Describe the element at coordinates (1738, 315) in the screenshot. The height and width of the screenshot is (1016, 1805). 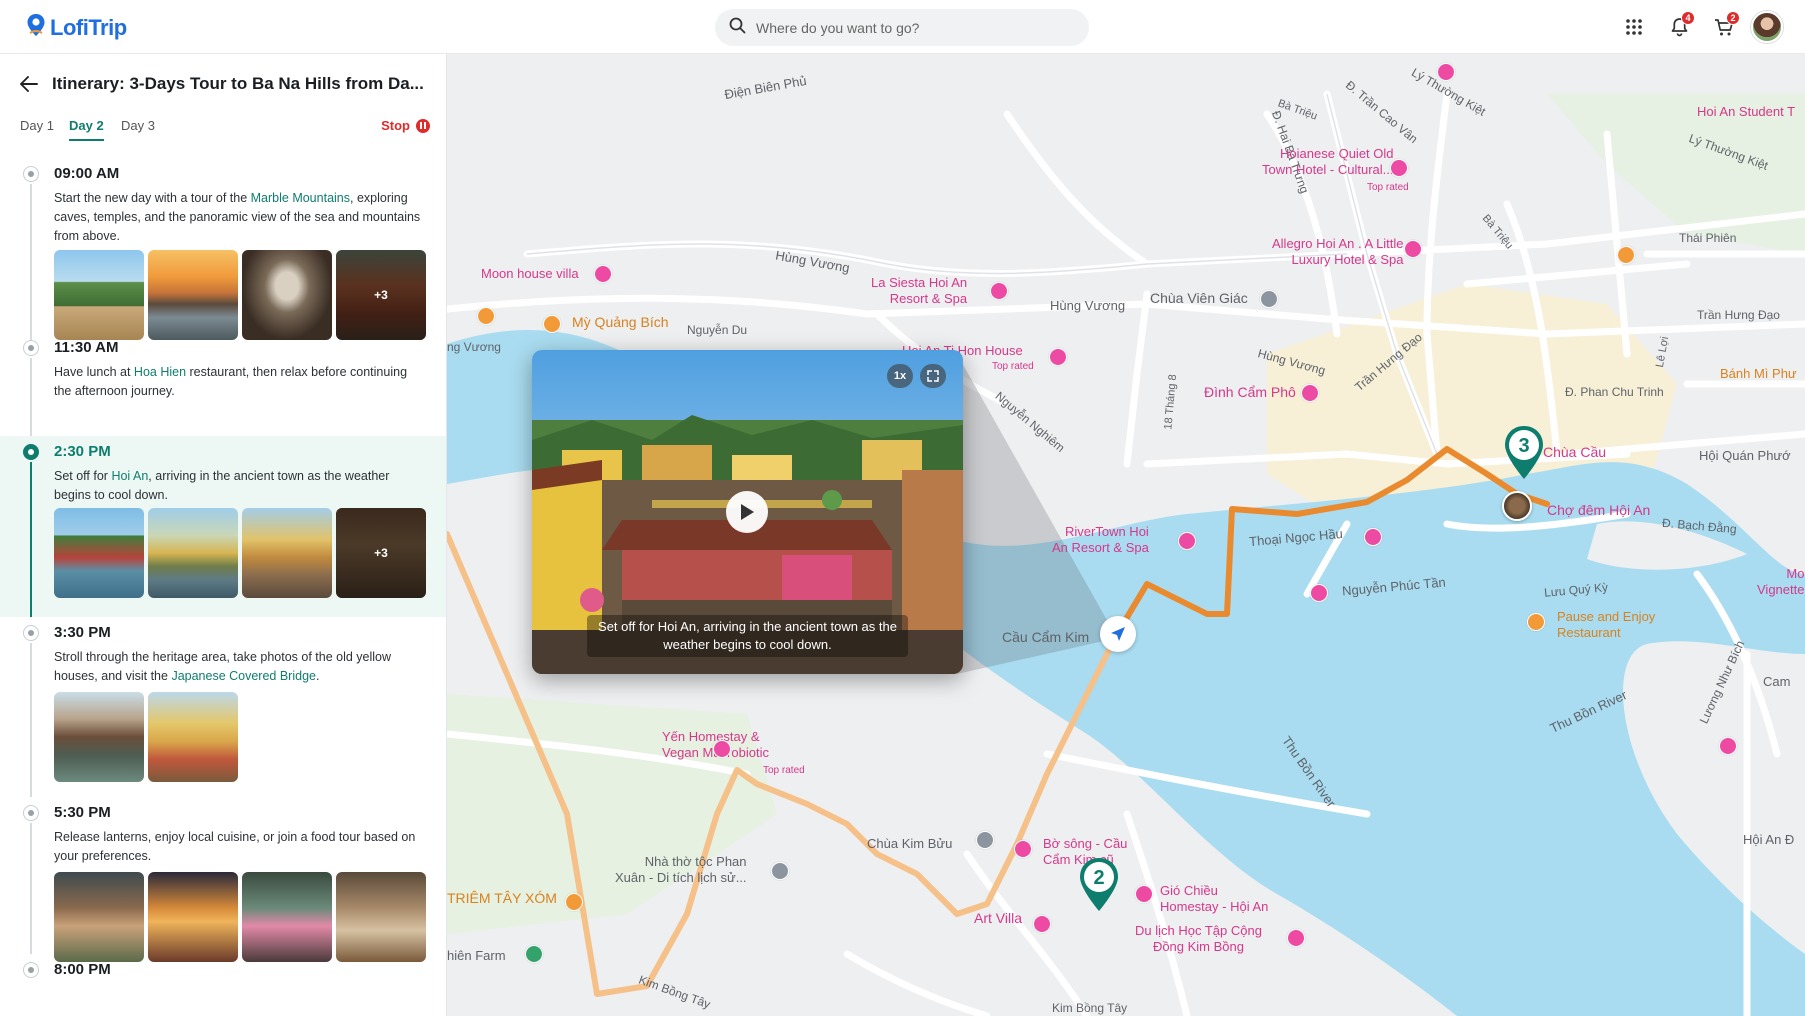
I see `map-label: Trần Hưng Đạo` at that location.